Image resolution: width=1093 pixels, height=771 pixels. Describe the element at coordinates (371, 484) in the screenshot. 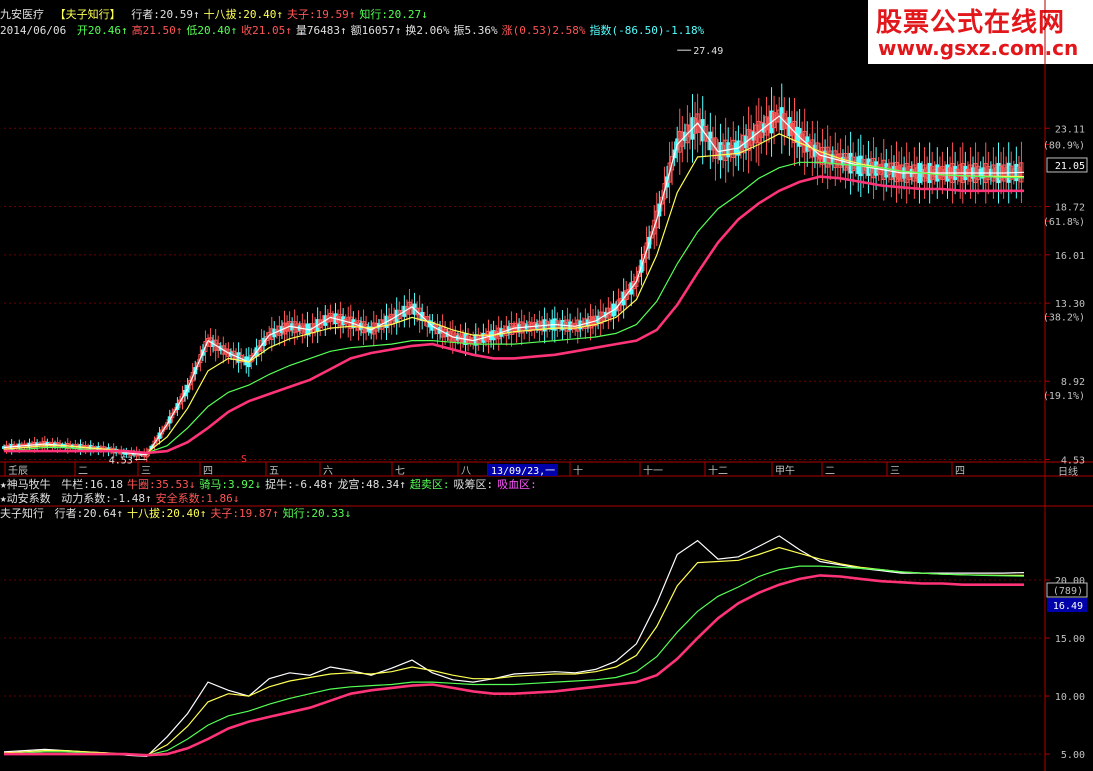

I see `indicator1-value-4: 龙宫:48.34↑` at that location.